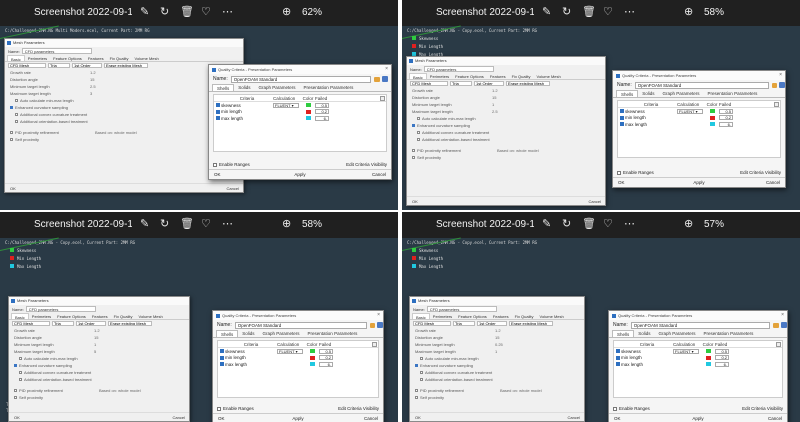 The width and height of the screenshot is (800, 422). Describe the element at coordinates (20, 372) in the screenshot. I see `convex-checkbox` at that location.